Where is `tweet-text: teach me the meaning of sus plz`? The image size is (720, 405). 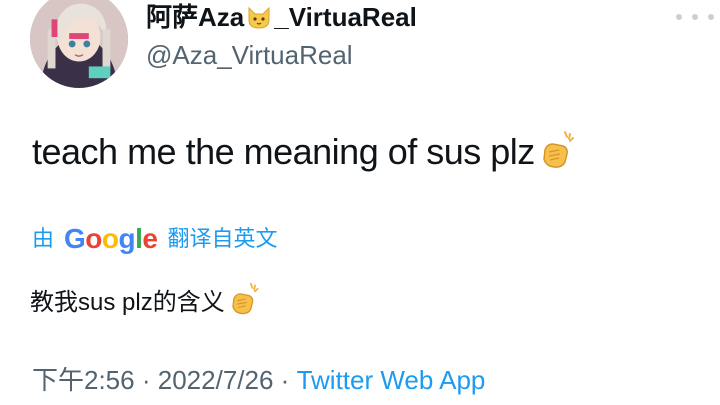
tweet-text: teach me the meaning of sus plz is located at coordinates (304, 155).